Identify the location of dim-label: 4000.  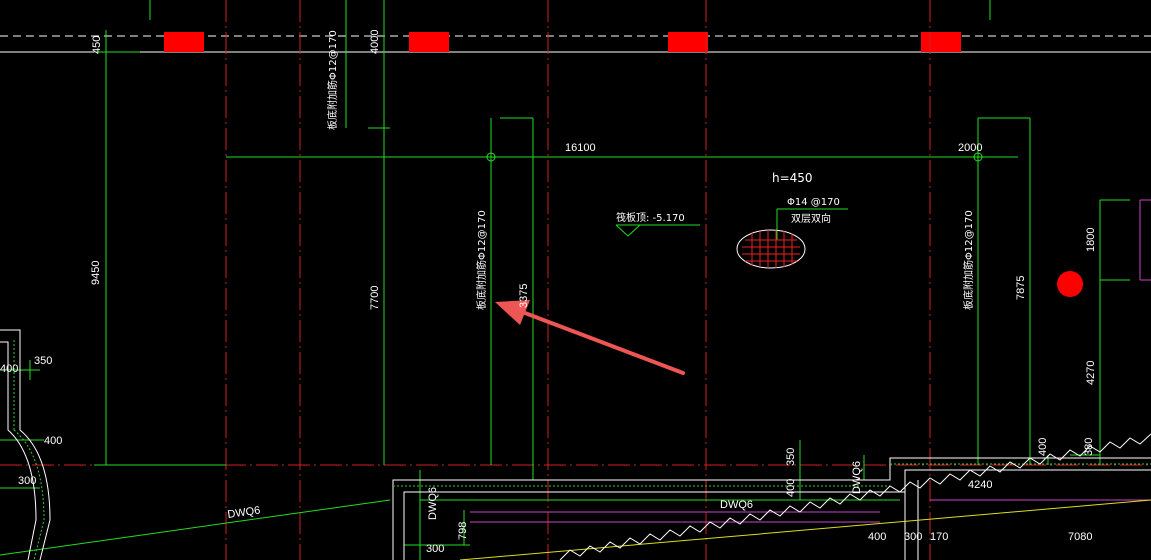
(375, 42).